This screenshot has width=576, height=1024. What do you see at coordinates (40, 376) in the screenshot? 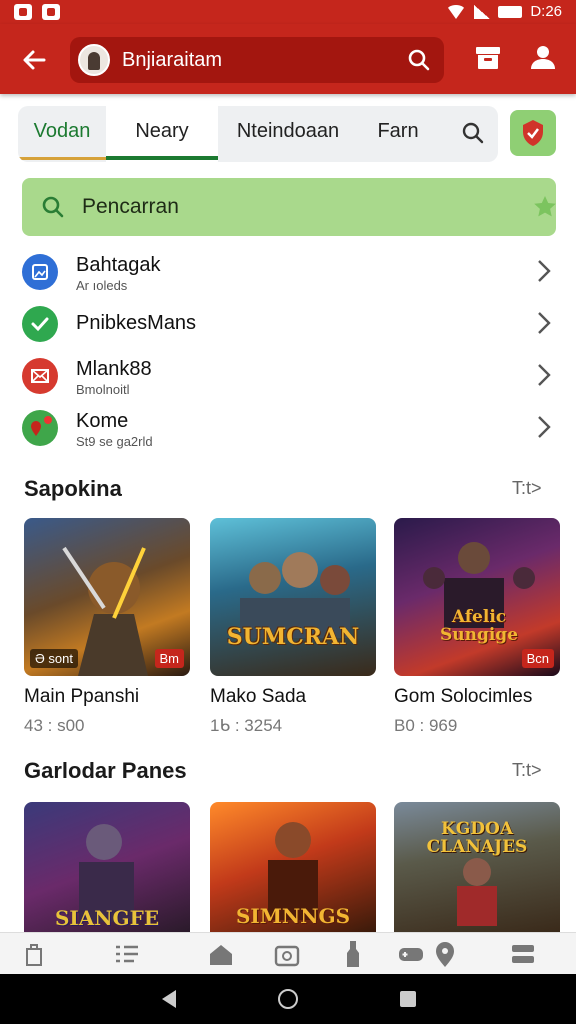
I see `mail-icon` at bounding box center [40, 376].